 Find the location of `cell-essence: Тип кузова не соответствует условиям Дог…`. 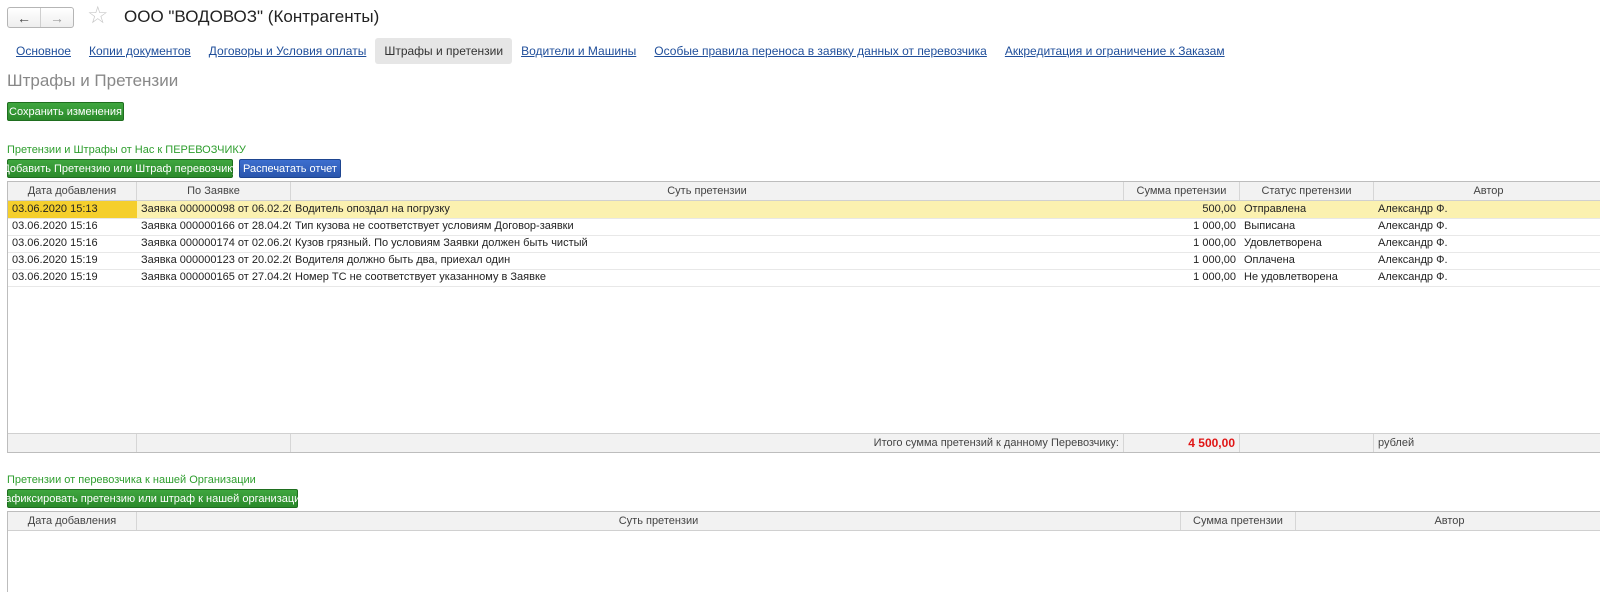

cell-essence: Тип кузова не соответствует условиям Дог… is located at coordinates (434, 226).